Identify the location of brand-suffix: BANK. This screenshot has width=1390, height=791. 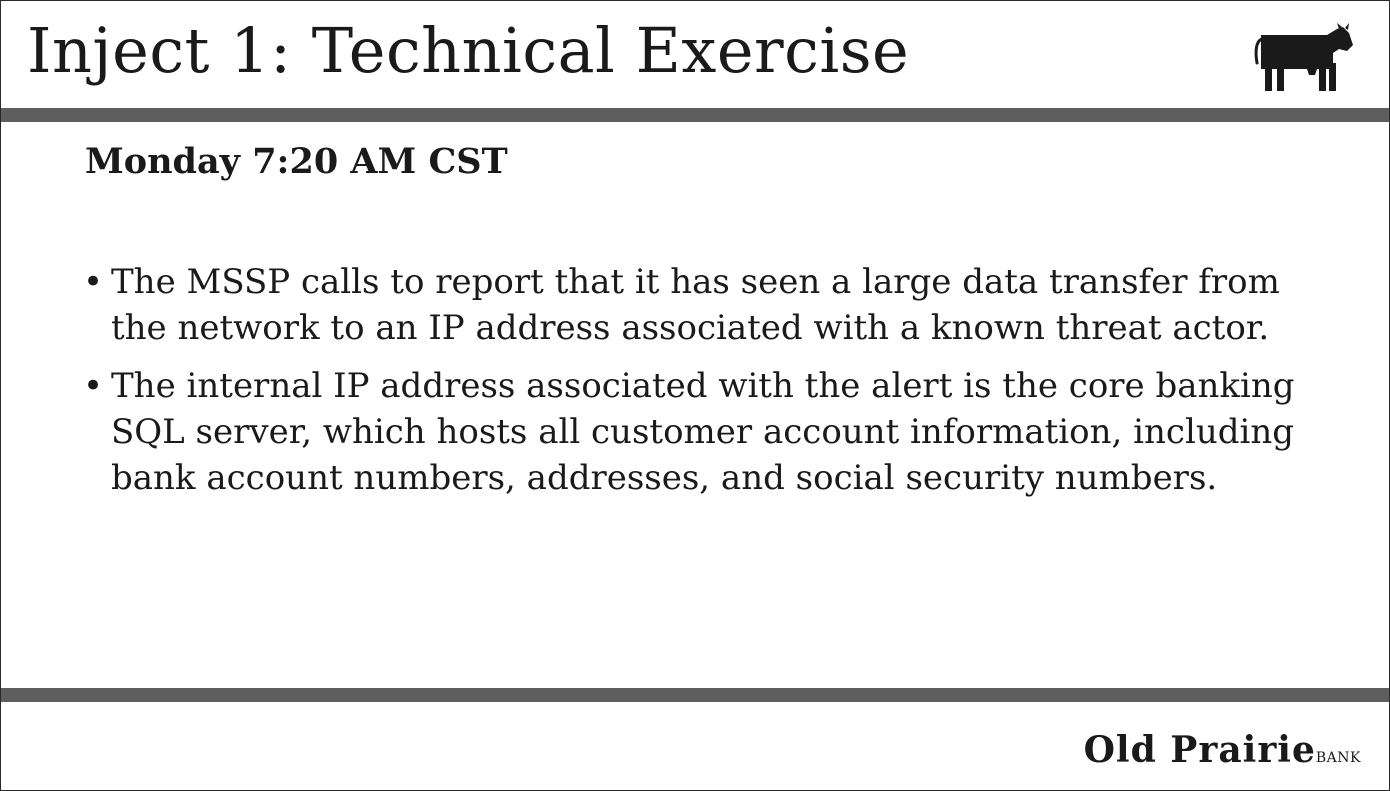
(1338, 758).